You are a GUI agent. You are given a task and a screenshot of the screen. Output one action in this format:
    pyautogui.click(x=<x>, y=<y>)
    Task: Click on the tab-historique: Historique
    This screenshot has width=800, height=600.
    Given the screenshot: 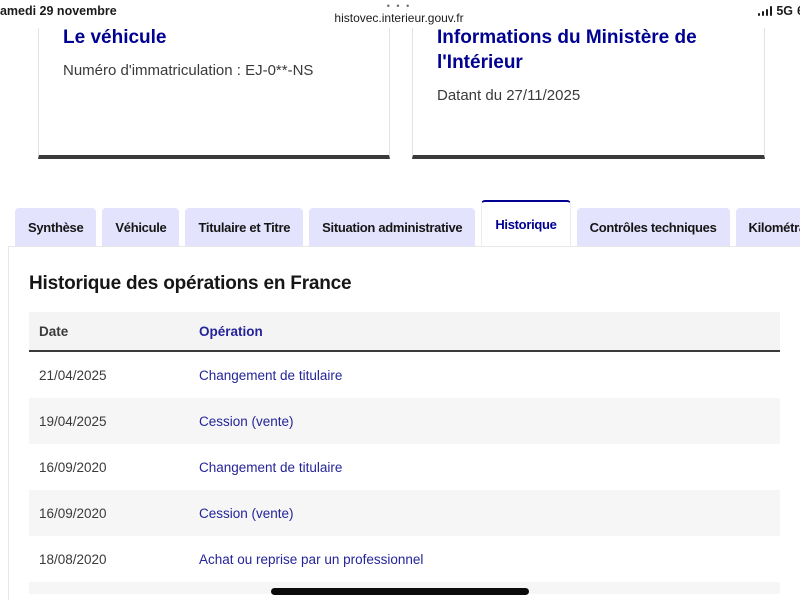 What is the action you would take?
    pyautogui.click(x=526, y=223)
    